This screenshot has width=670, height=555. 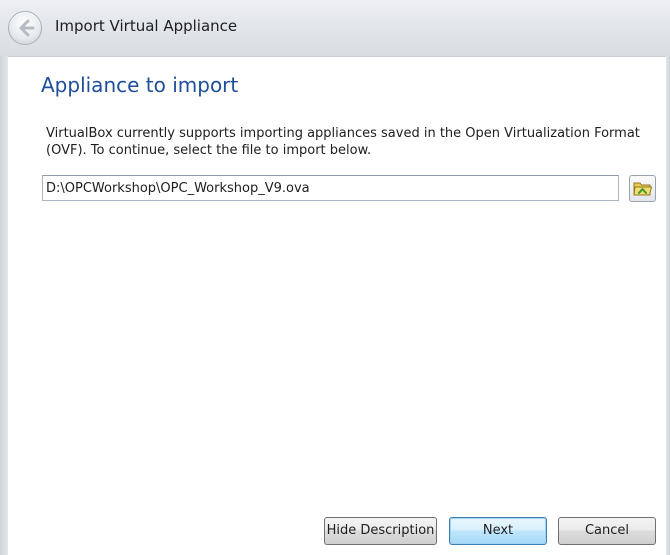 I want to click on back-arrow-icon, so click(x=27, y=28).